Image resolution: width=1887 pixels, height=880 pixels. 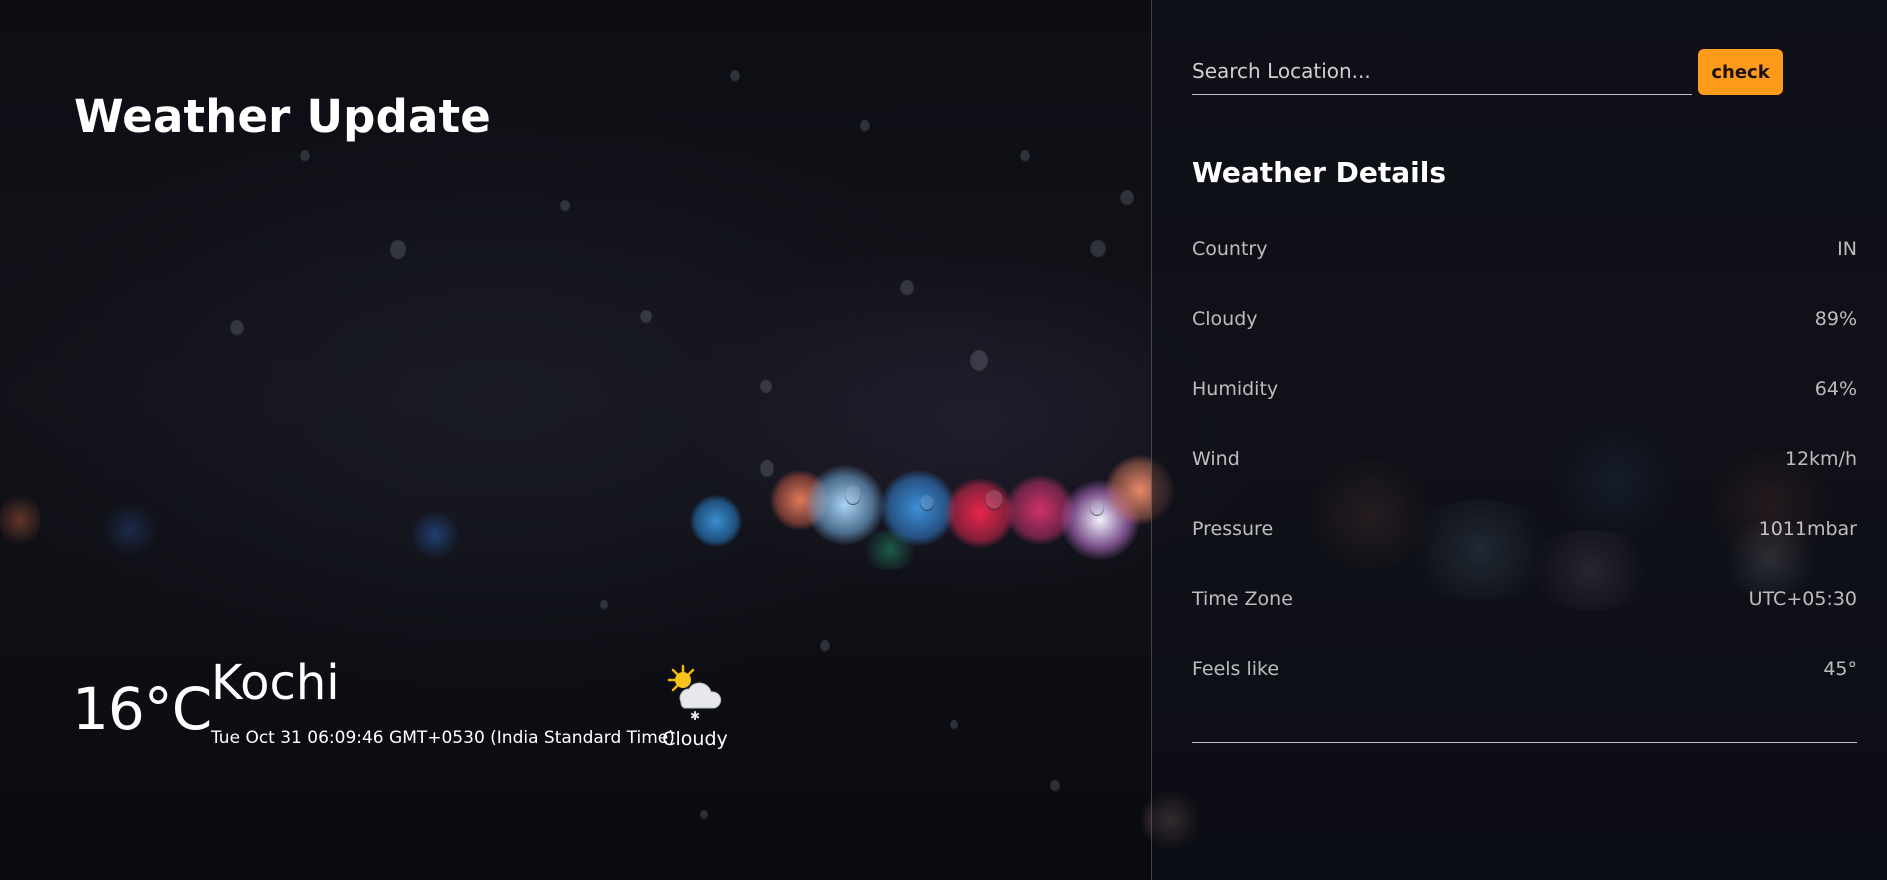 I want to click on detail-row-cloudy: Cloudy 89%, so click(x=1524, y=333).